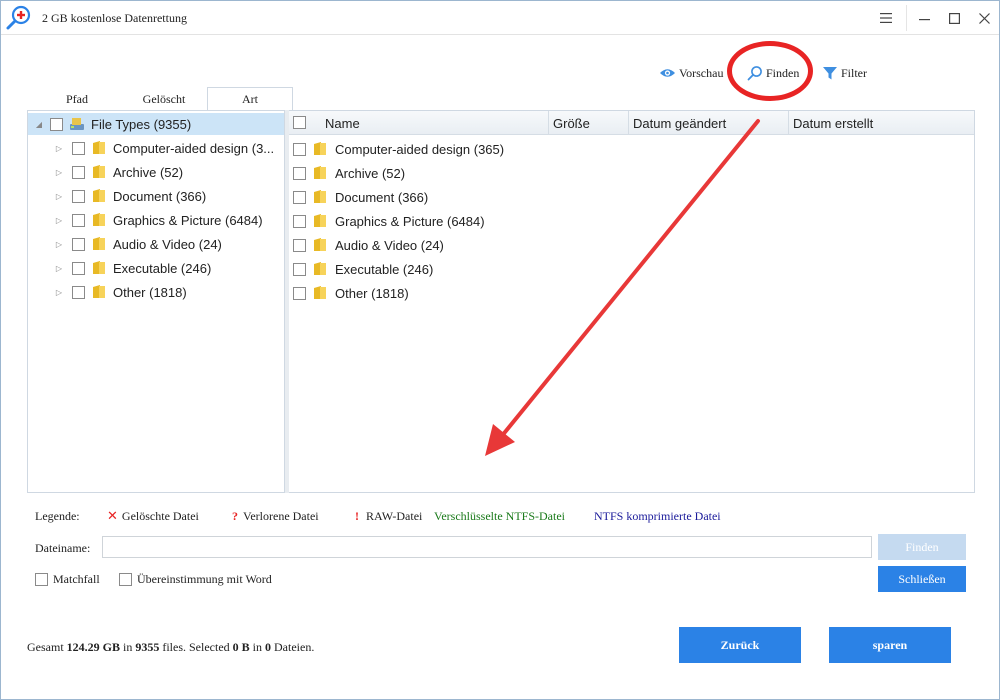 This screenshot has width=1000, height=700. I want to click on tree-item-label: Graphics & Picture (6484), so click(188, 220).